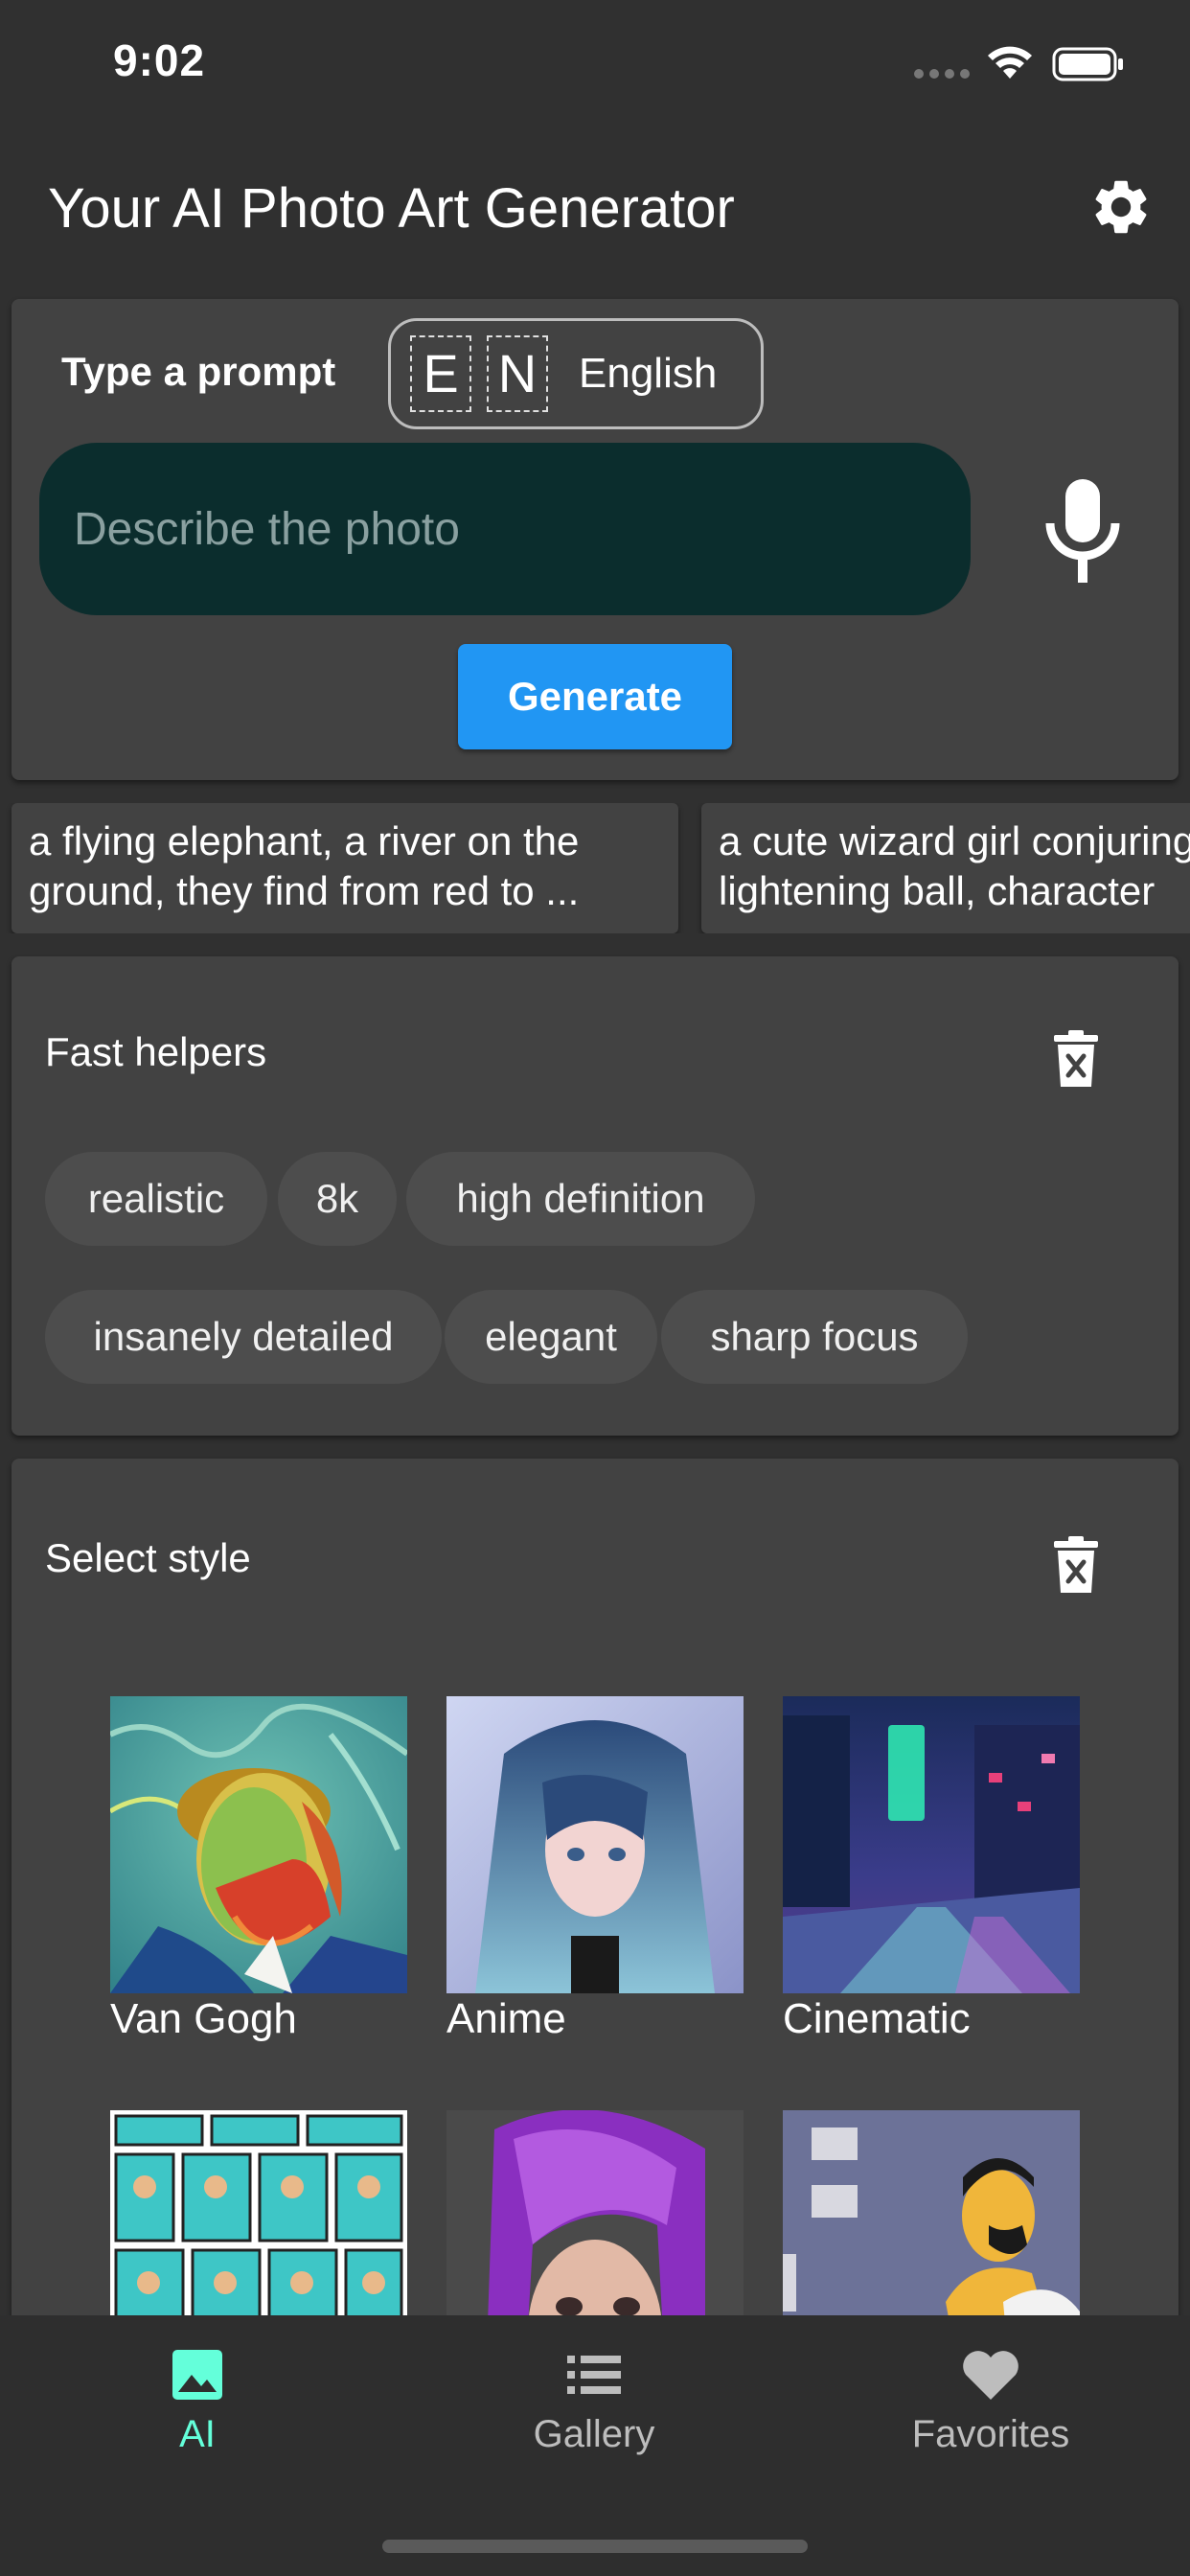 The height and width of the screenshot is (2576, 1190). I want to click on helper-chip: sharp focus, so click(814, 1337).